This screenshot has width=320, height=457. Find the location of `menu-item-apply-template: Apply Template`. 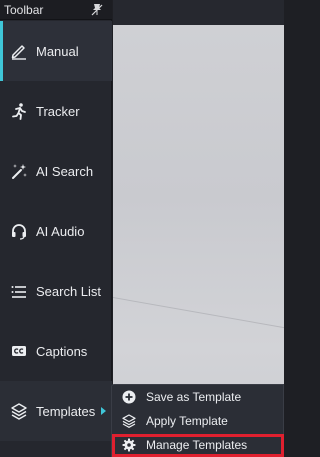

menu-item-apply-template: Apply Template is located at coordinates (198, 421).